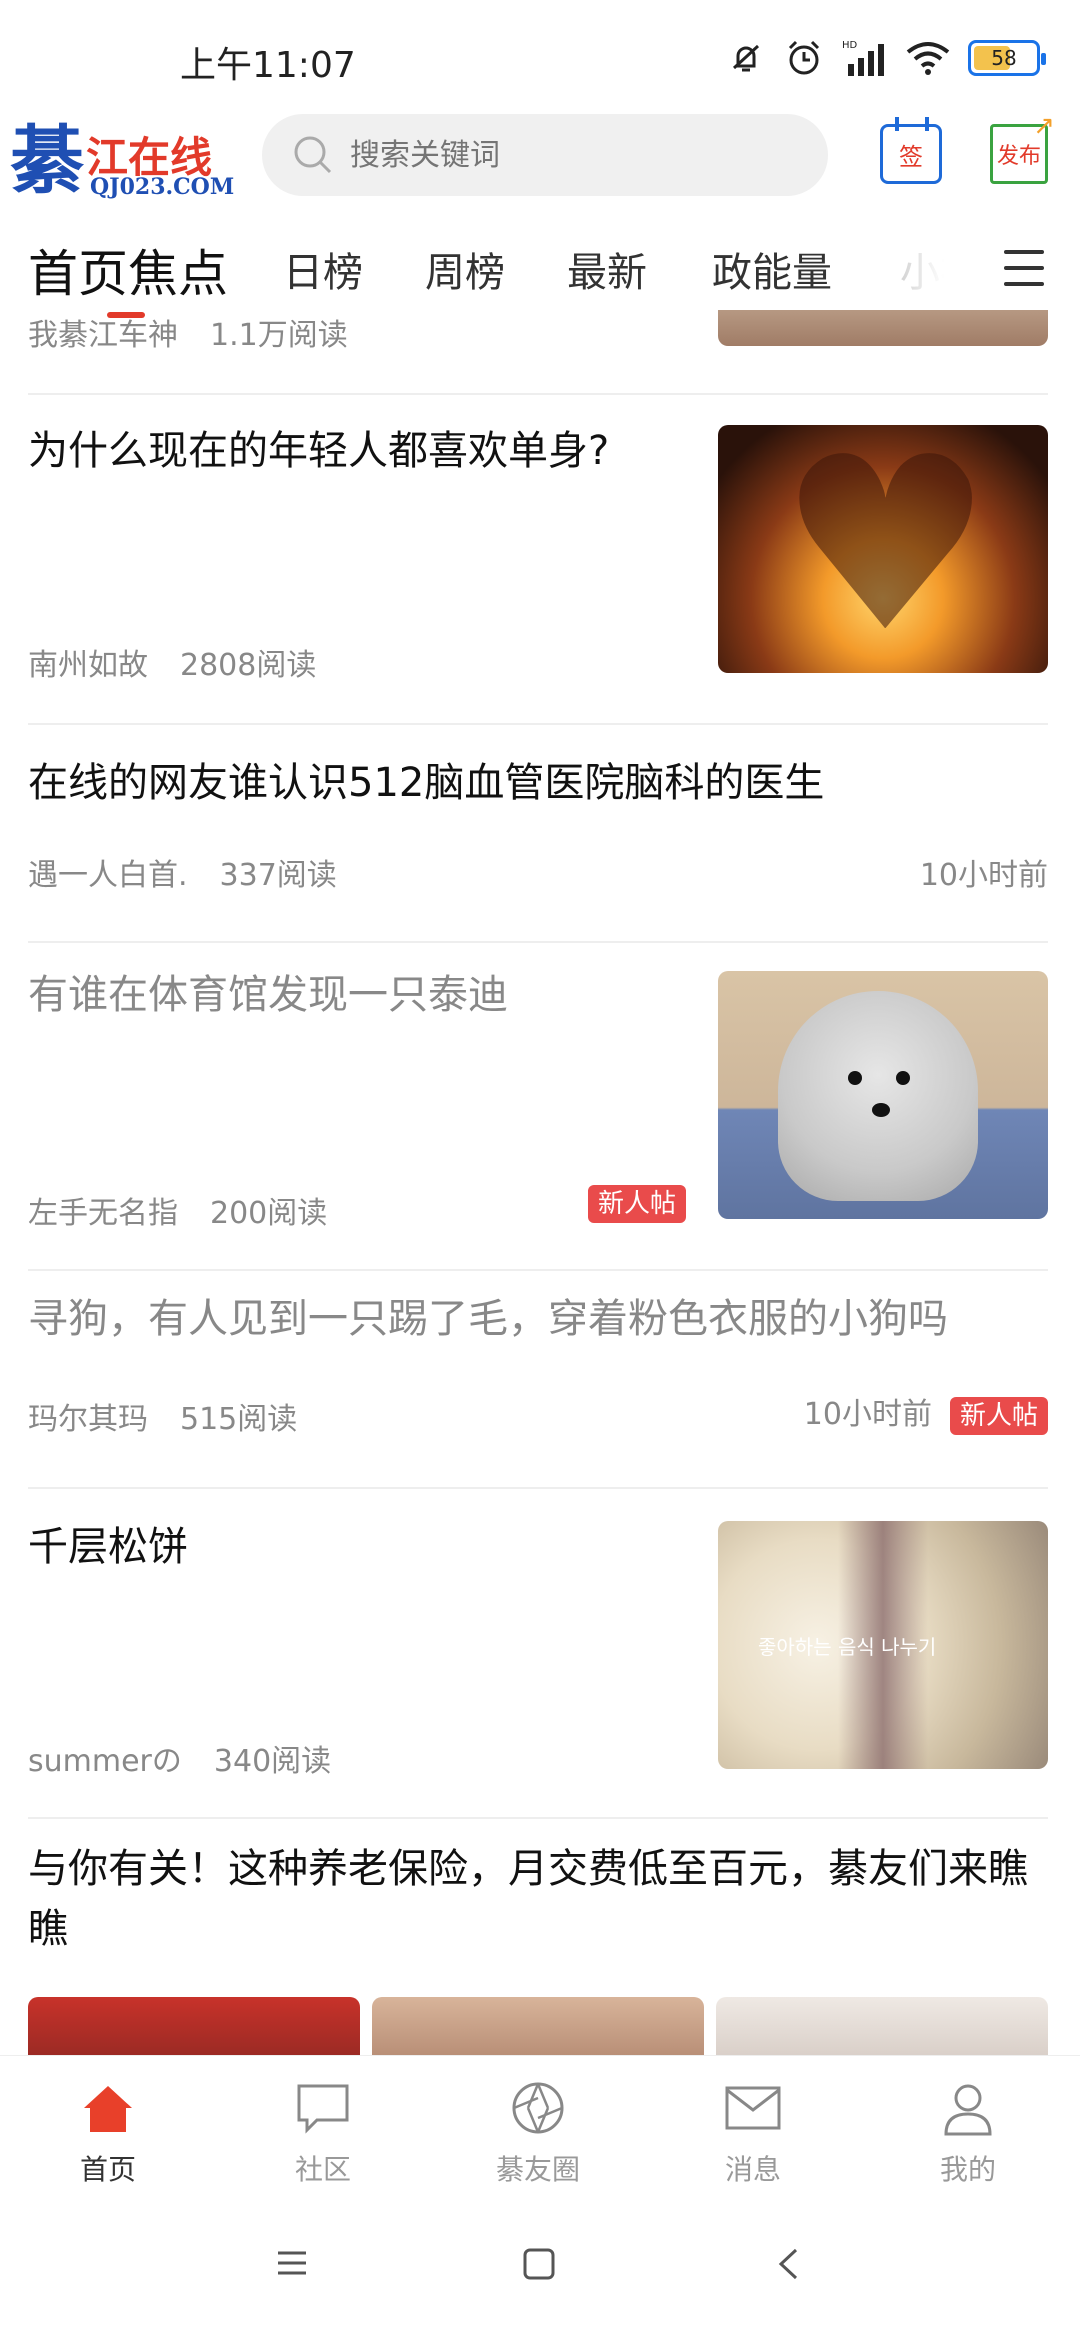  What do you see at coordinates (968, 2110) in the screenshot?
I see `user-icon` at bounding box center [968, 2110].